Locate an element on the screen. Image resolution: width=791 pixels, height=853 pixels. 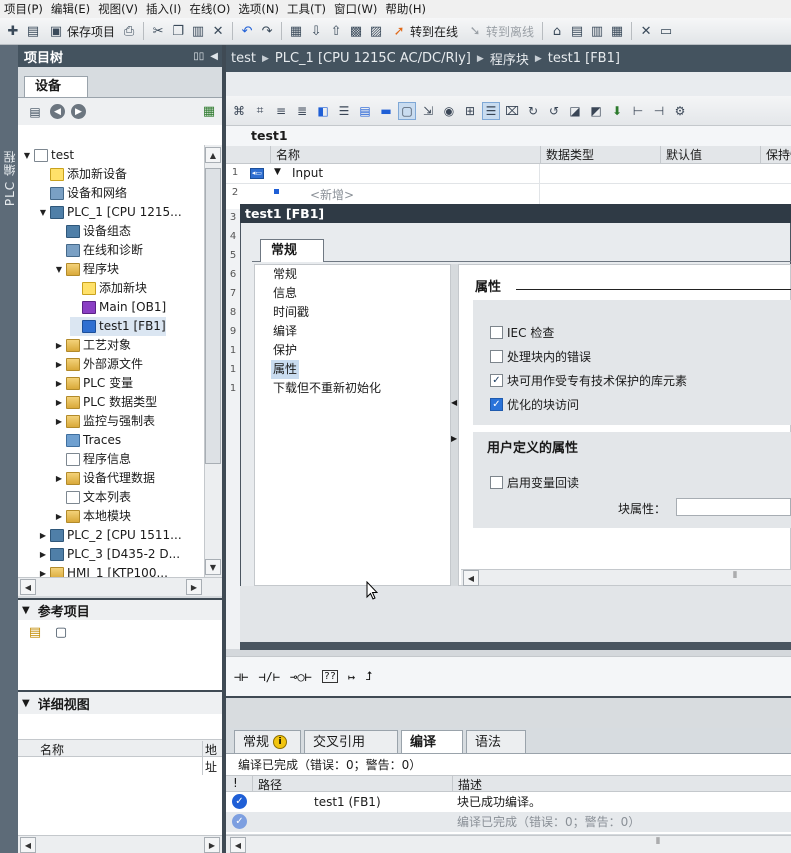
tree-item: ▶ 本地模块 is located at coordinates (92, 516).